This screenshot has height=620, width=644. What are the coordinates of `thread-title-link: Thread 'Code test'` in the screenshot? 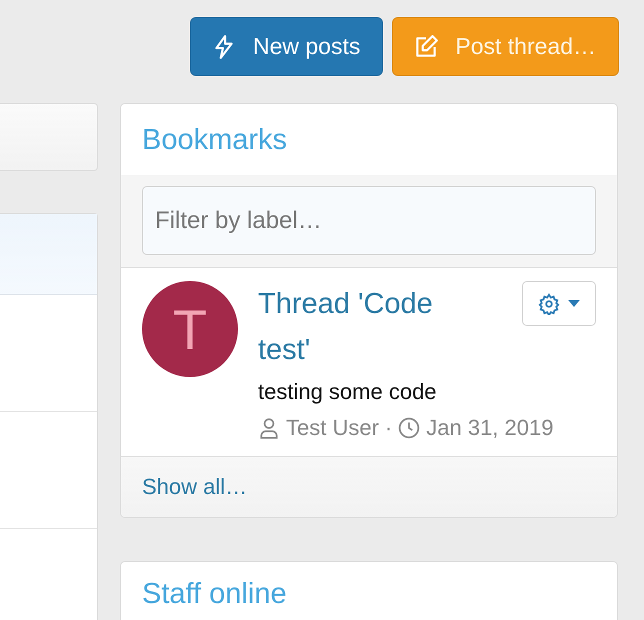 It's located at (373, 327).